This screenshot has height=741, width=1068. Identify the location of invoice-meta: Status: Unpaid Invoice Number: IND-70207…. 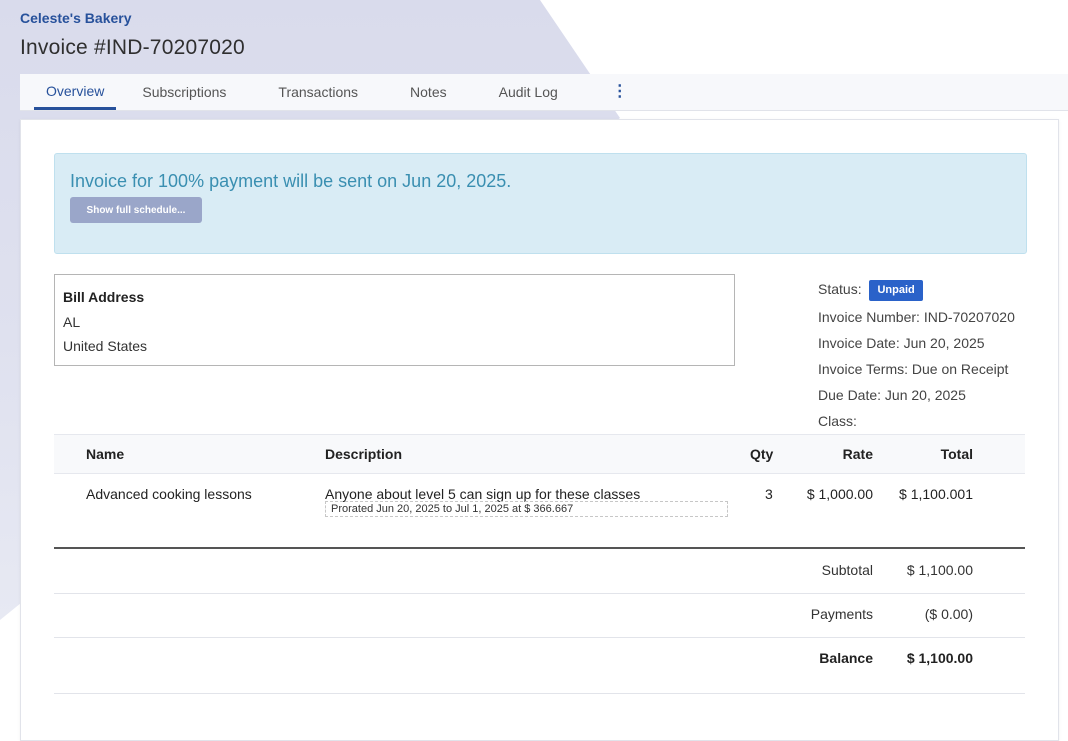
(928, 354).